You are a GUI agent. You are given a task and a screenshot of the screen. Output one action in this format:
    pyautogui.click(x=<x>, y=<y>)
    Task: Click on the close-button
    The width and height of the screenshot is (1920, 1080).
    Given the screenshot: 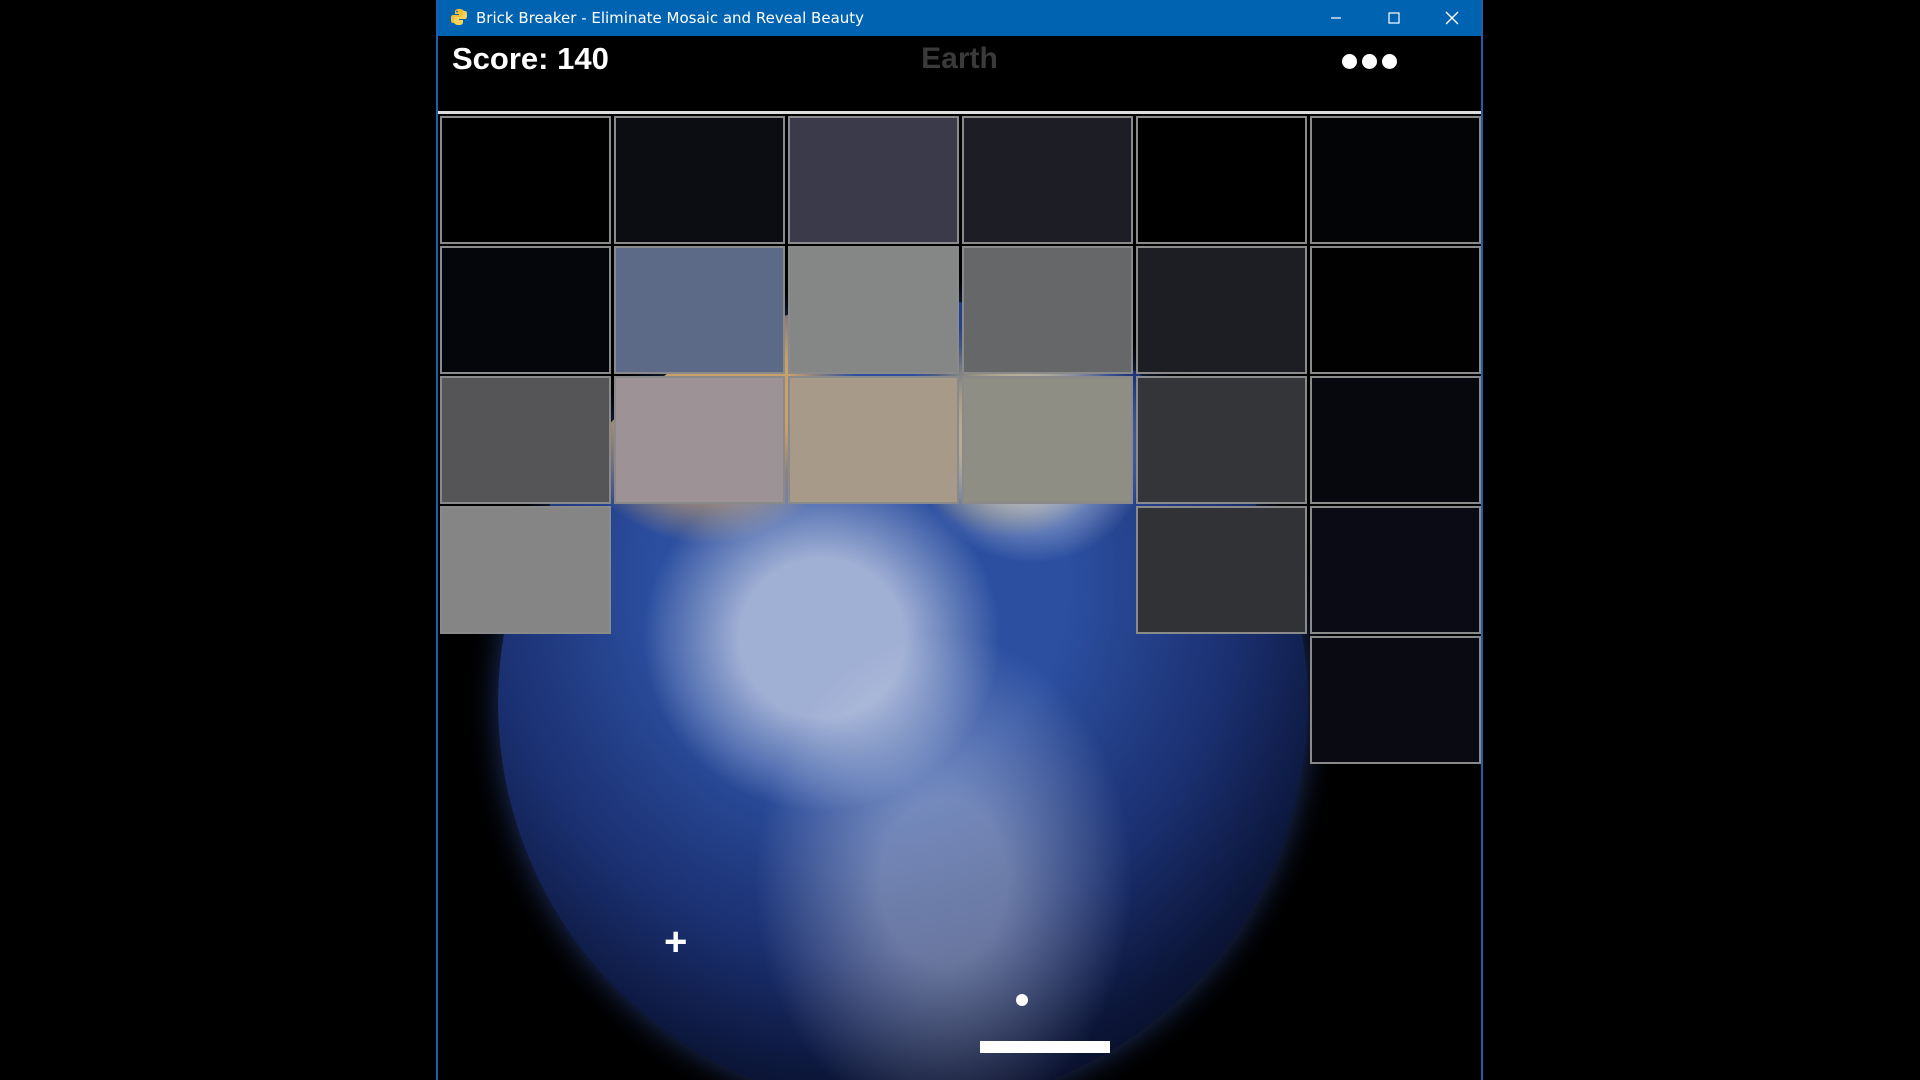 What is the action you would take?
    pyautogui.click(x=1452, y=18)
    